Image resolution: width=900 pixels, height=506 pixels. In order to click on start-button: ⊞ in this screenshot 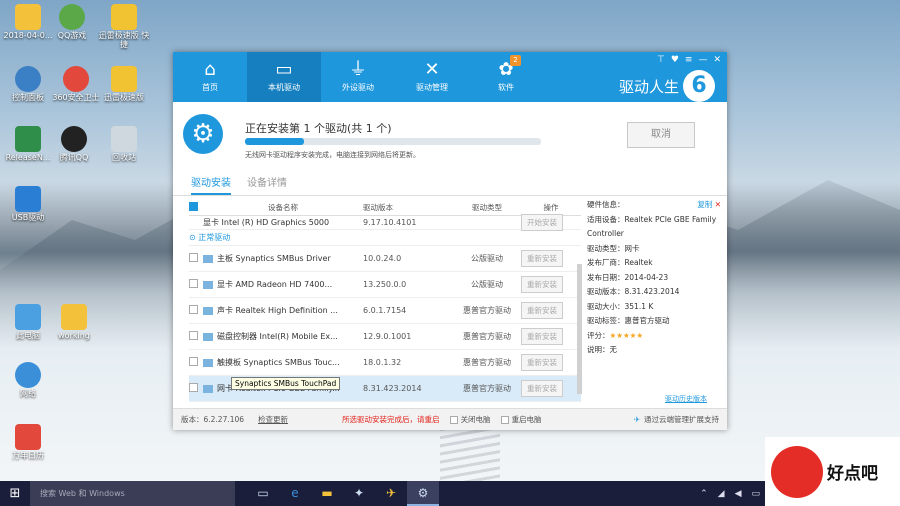, I will do `click(15, 493)`.